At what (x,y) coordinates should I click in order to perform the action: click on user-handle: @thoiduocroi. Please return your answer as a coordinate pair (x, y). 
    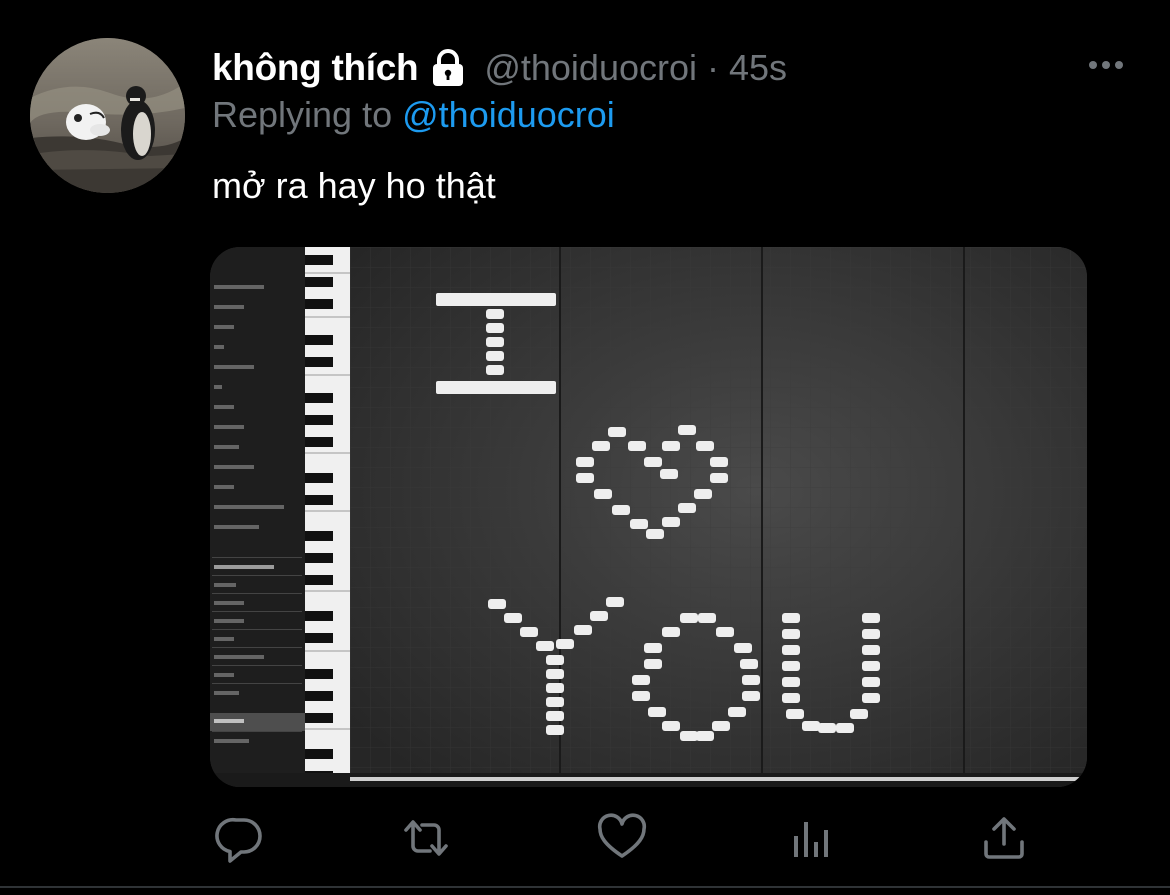
    Looking at the image, I should click on (590, 68).